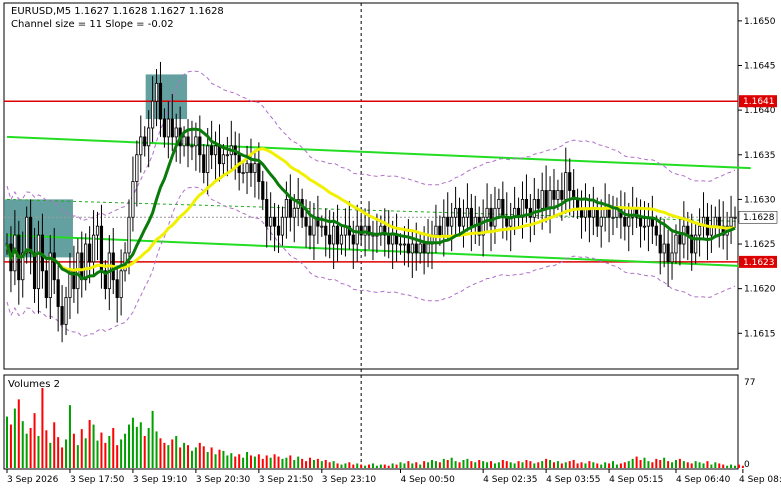 The width and height of the screenshot is (781, 493). What do you see at coordinates (33, 480) in the screenshot?
I see `time-tick-label: 3 Sep 2026` at bounding box center [33, 480].